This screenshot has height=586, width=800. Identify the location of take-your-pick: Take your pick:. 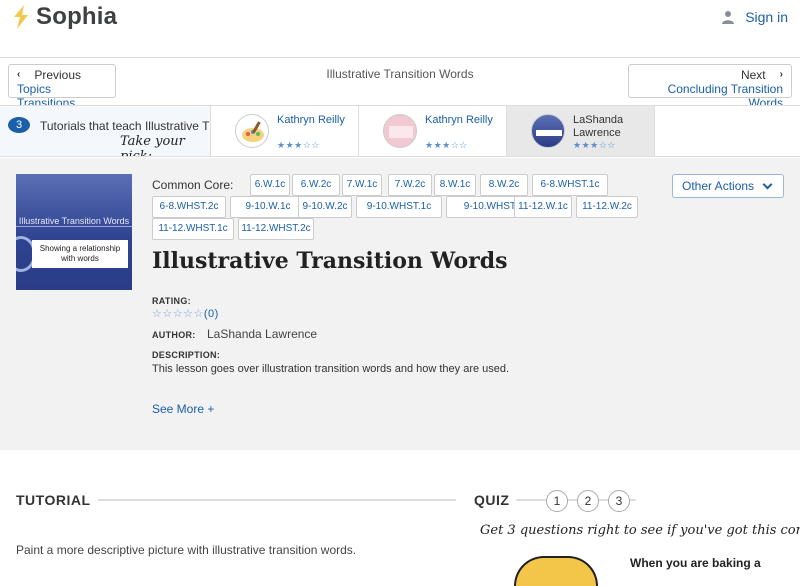
(152, 145).